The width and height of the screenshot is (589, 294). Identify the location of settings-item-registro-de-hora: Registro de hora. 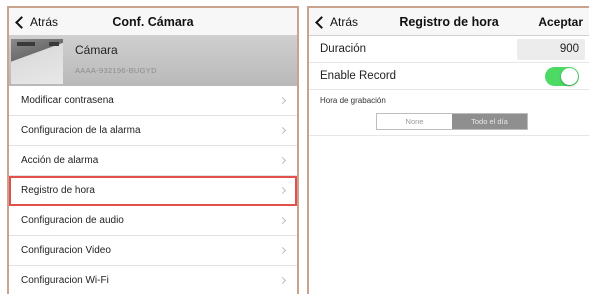
(153, 191).